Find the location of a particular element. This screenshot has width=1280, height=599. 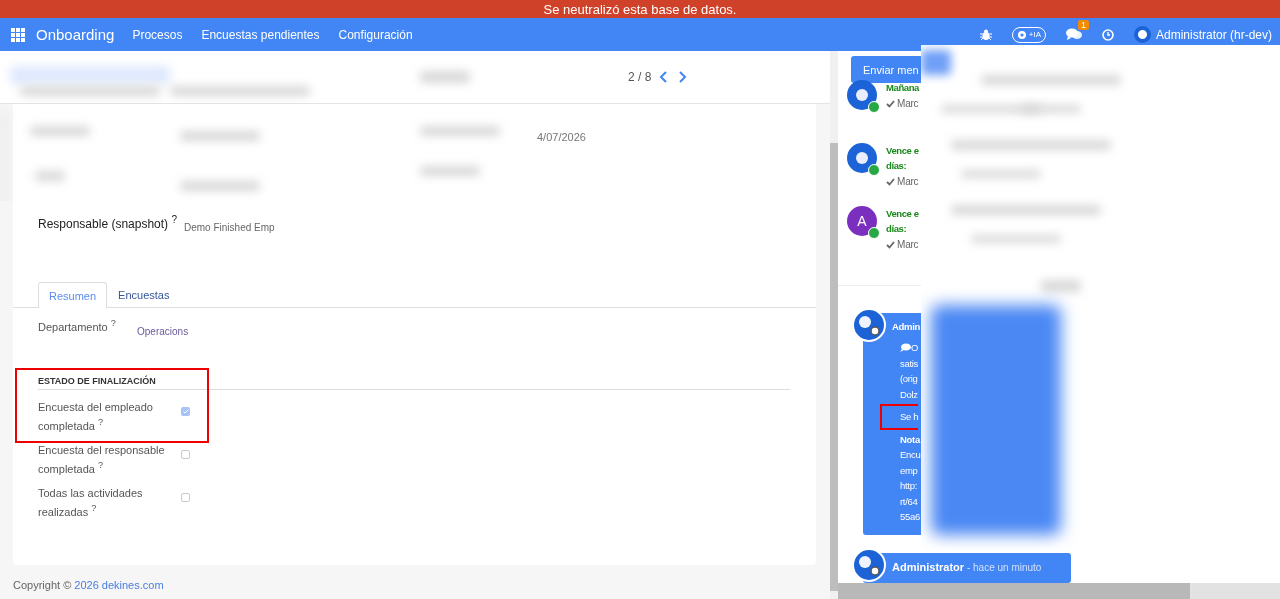

bug-icon is located at coordinates (985, 34).